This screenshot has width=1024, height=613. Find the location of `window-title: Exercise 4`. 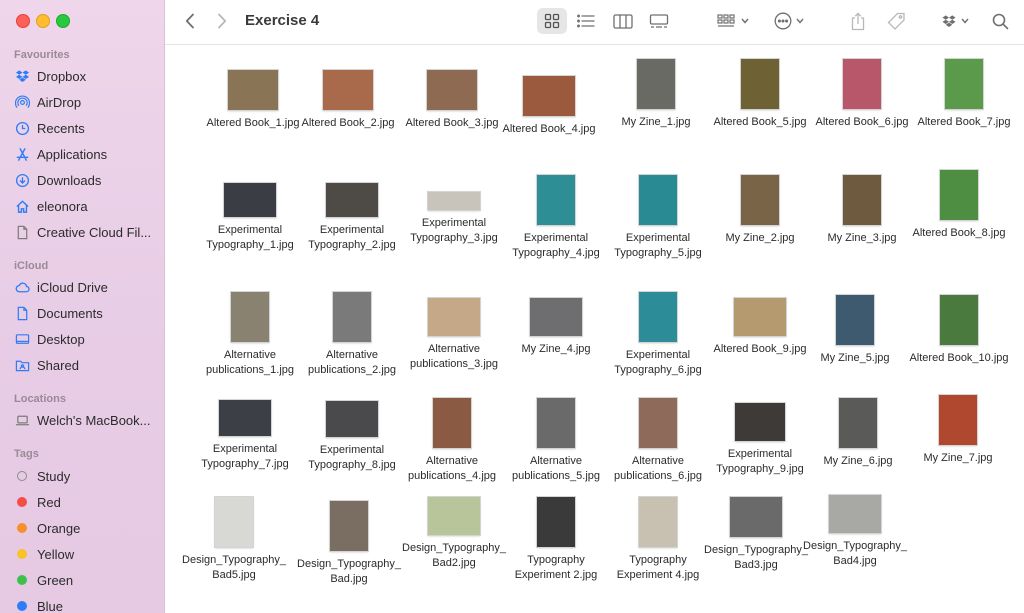

window-title: Exercise 4 is located at coordinates (282, 20).